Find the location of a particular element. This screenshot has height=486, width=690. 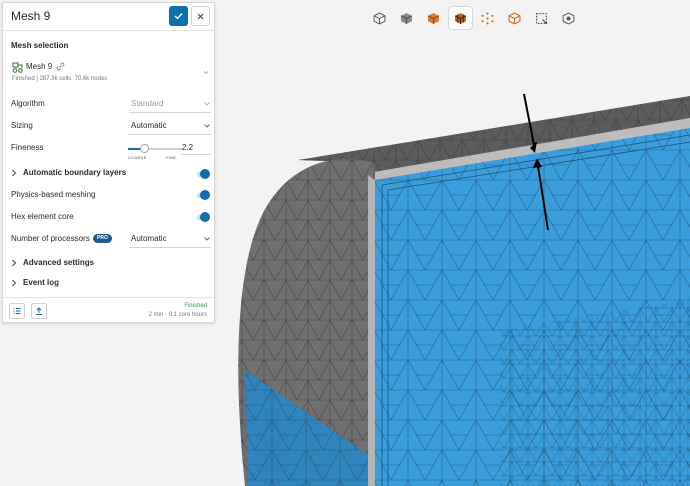

physics-based-meshing-label: Physics-based meshing is located at coordinates (53, 194).